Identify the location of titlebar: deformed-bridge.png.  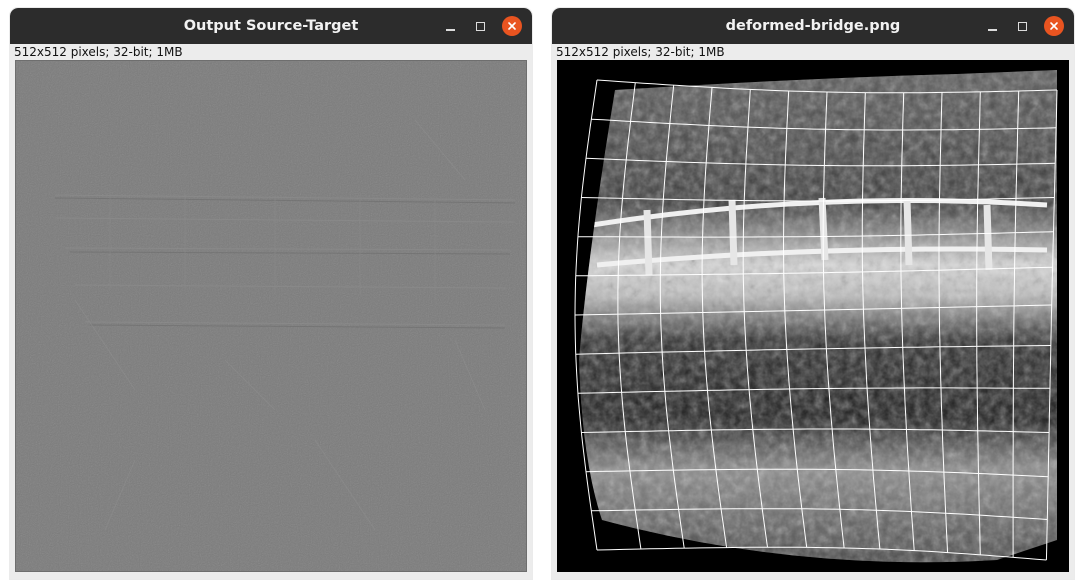
(813, 26).